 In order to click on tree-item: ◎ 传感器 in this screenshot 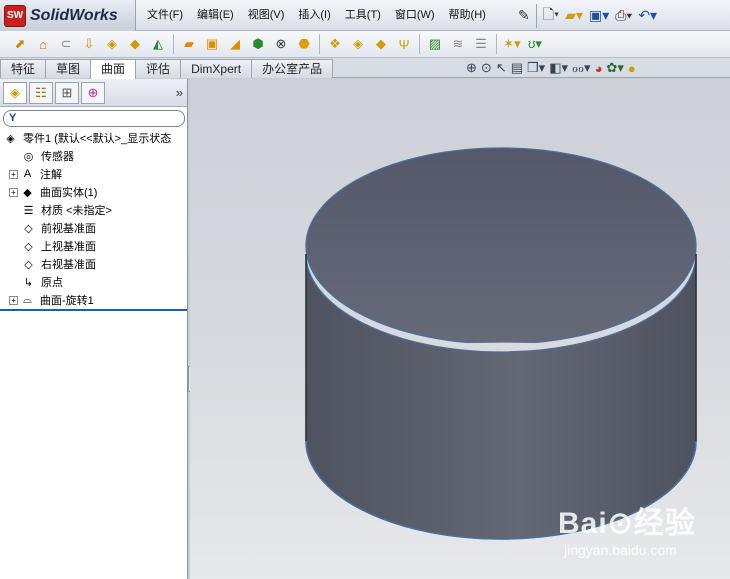, I will do `click(93, 156)`.